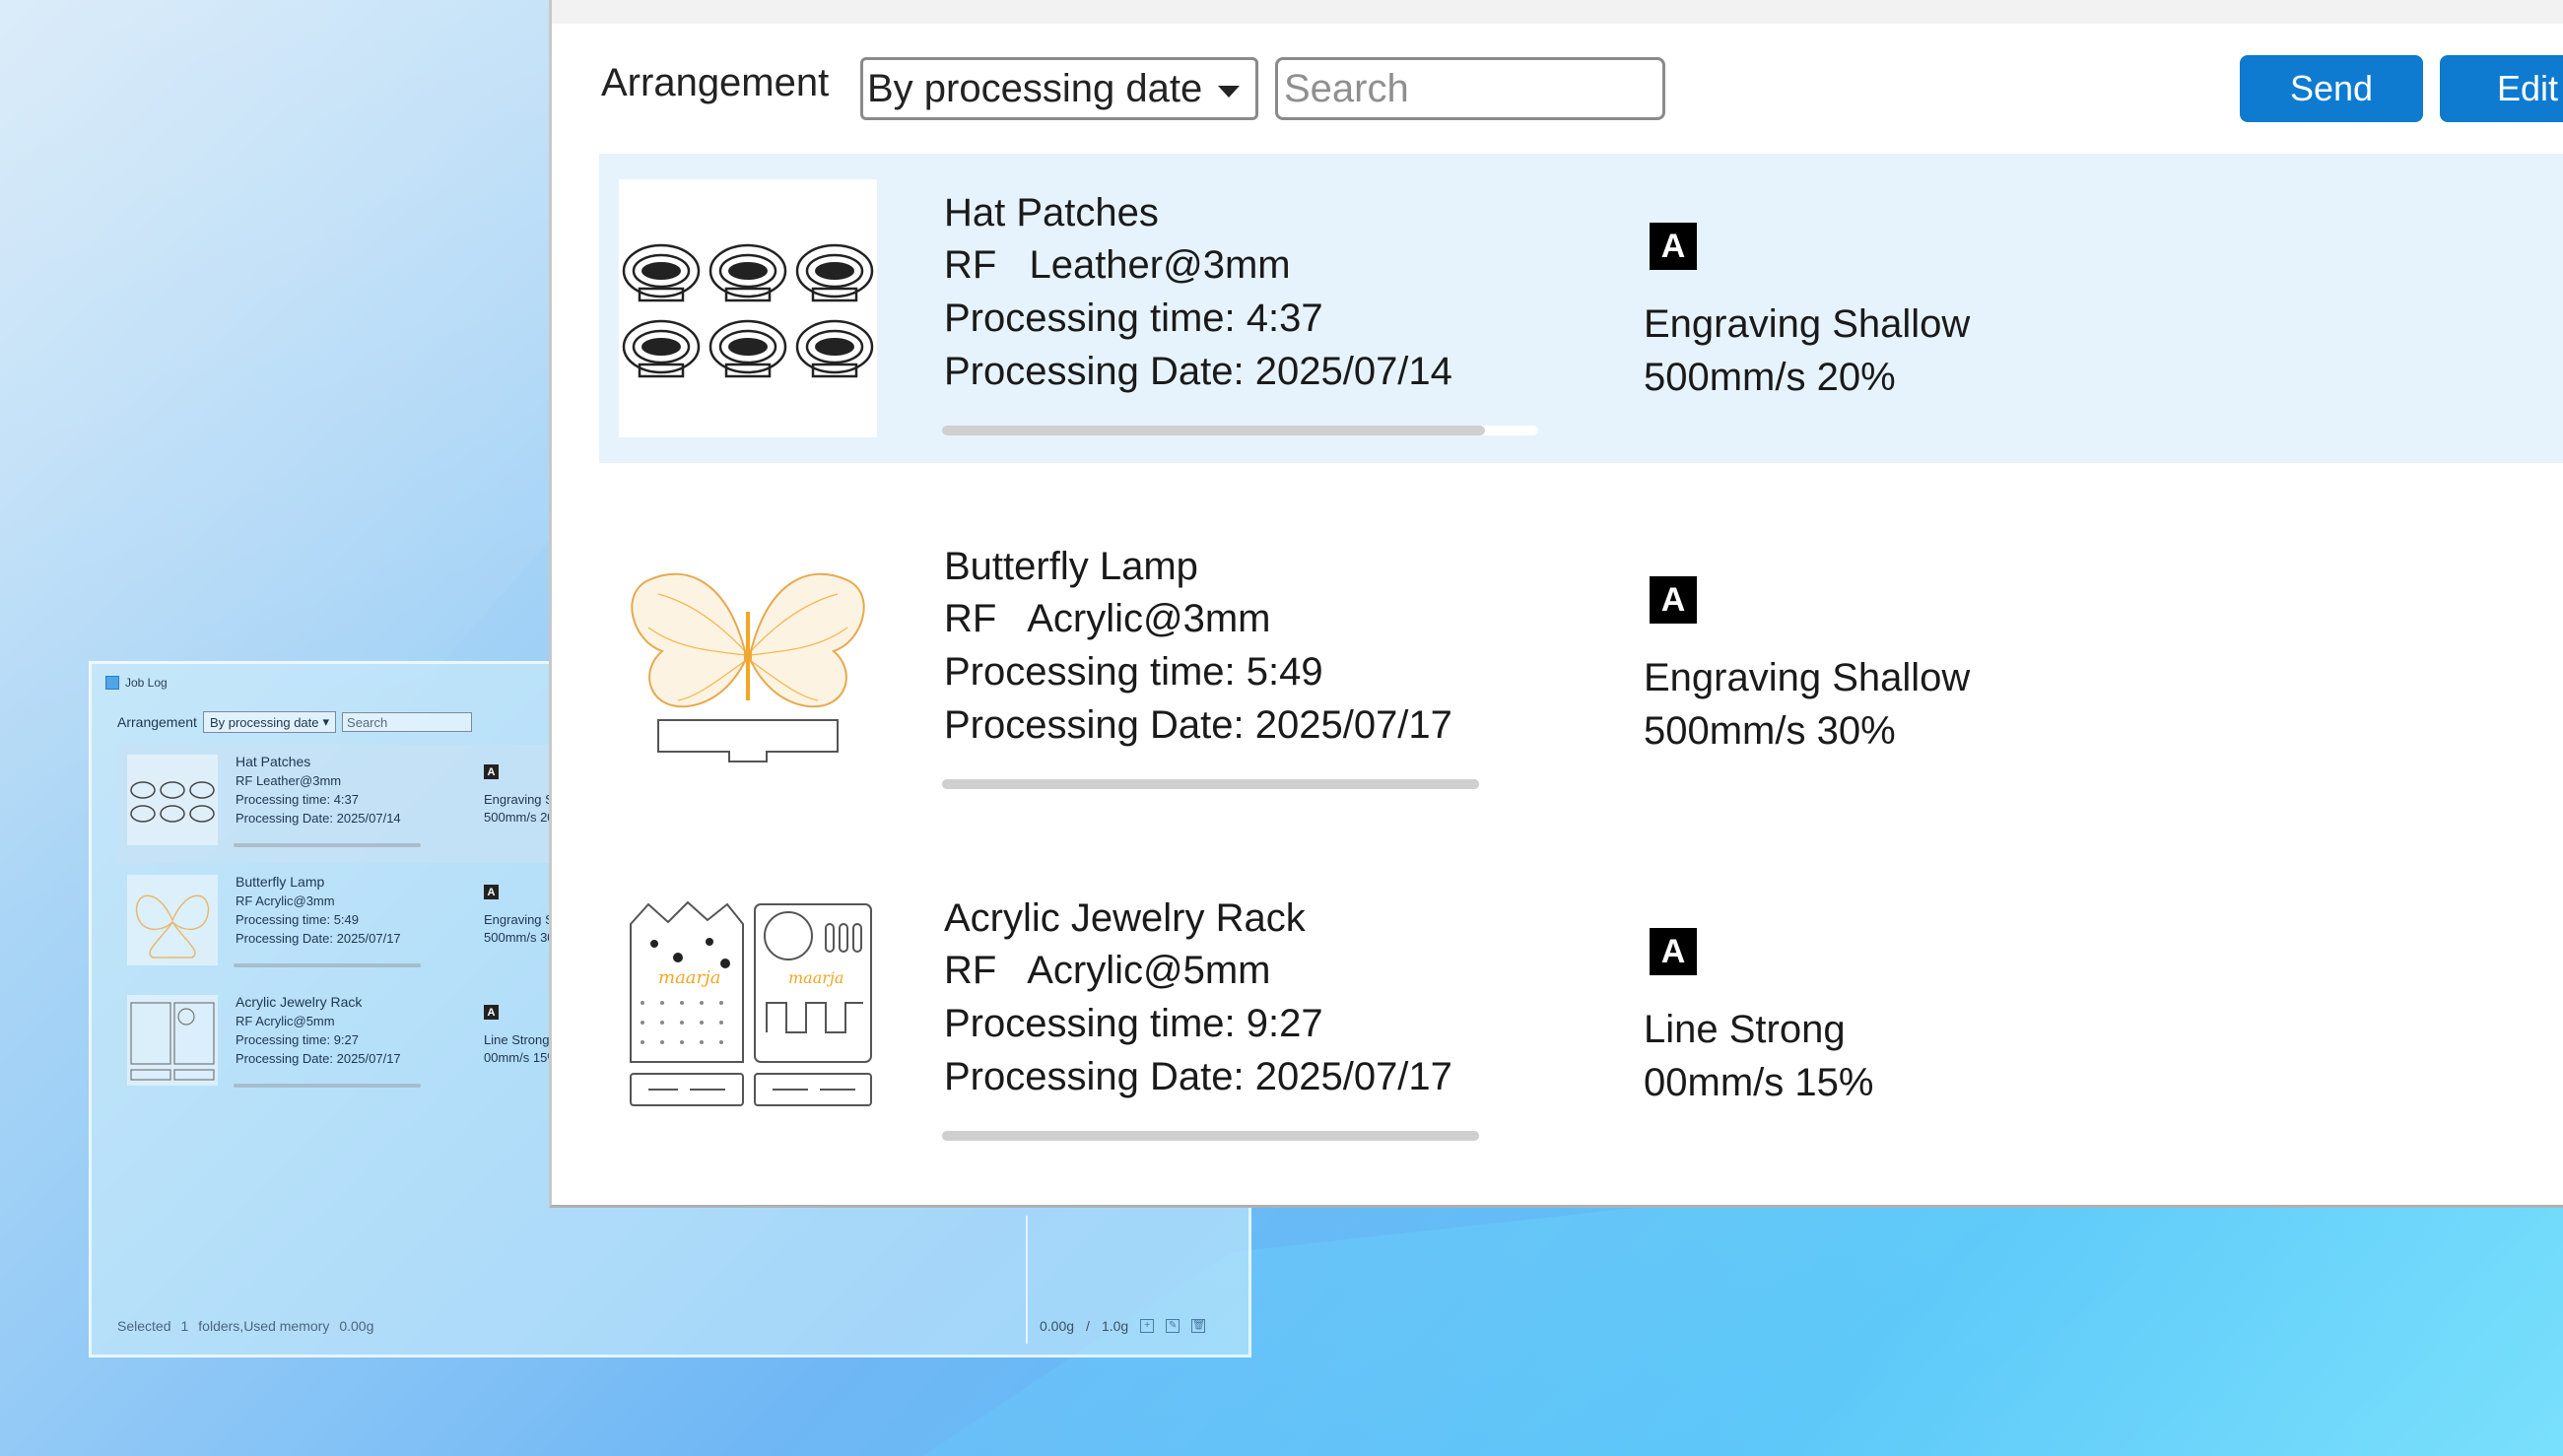 This screenshot has width=2563, height=1456. What do you see at coordinates (326, 721) in the screenshot?
I see `chevron-down-icon: ▾` at bounding box center [326, 721].